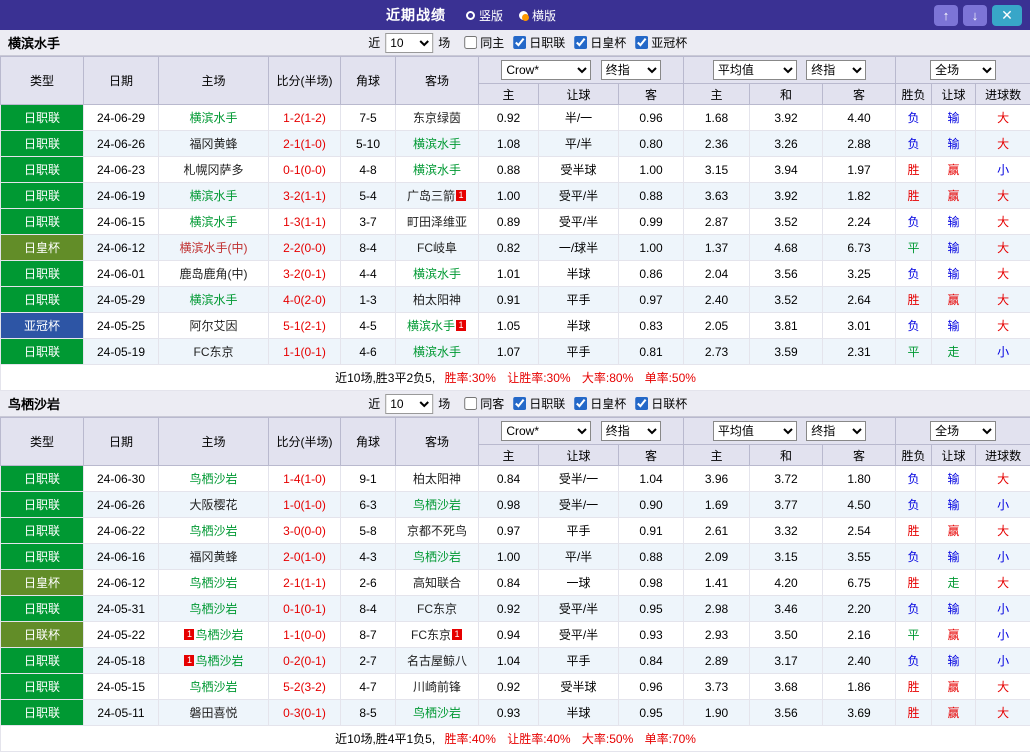  Describe the element at coordinates (859, 248) in the screenshot. I see `odds-value: 6.73` at that location.